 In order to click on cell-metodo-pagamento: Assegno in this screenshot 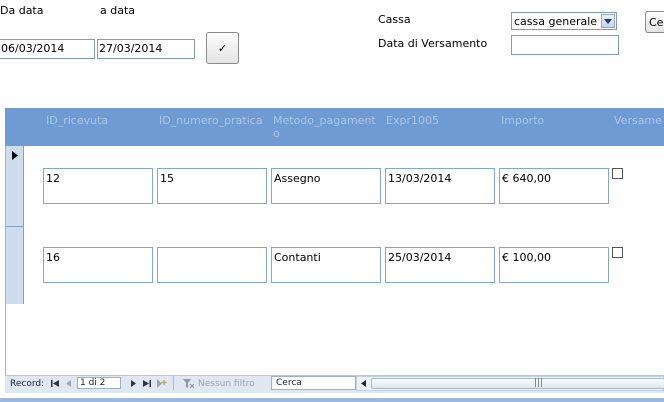, I will do `click(326, 186)`.